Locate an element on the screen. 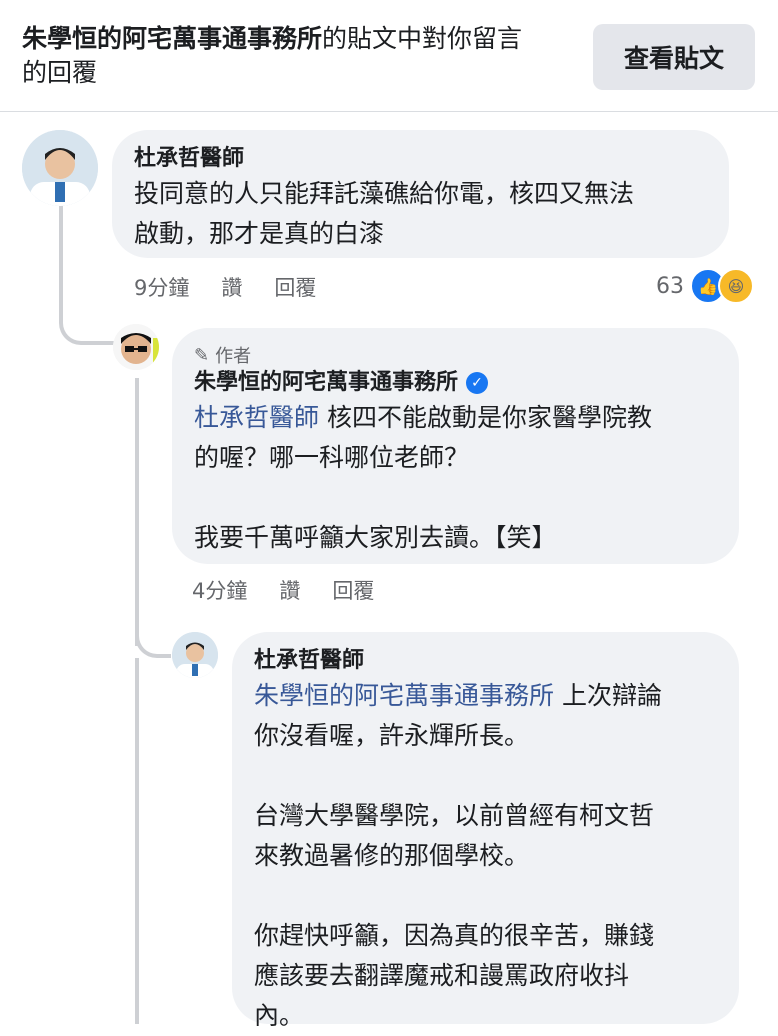  pencil-icon: ✎ is located at coordinates (202, 355).